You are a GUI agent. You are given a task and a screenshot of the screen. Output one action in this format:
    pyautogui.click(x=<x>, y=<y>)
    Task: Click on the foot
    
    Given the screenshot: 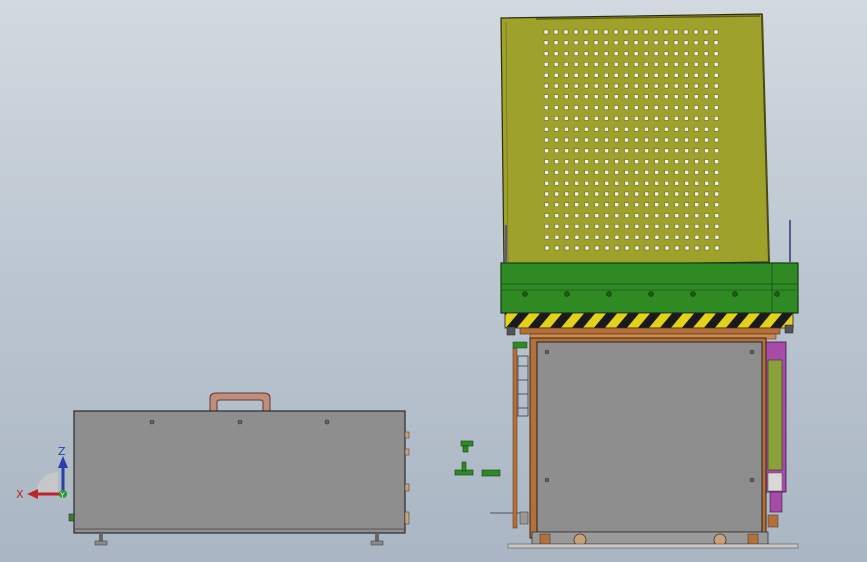 What is the action you would take?
    pyautogui.click(x=101, y=543)
    